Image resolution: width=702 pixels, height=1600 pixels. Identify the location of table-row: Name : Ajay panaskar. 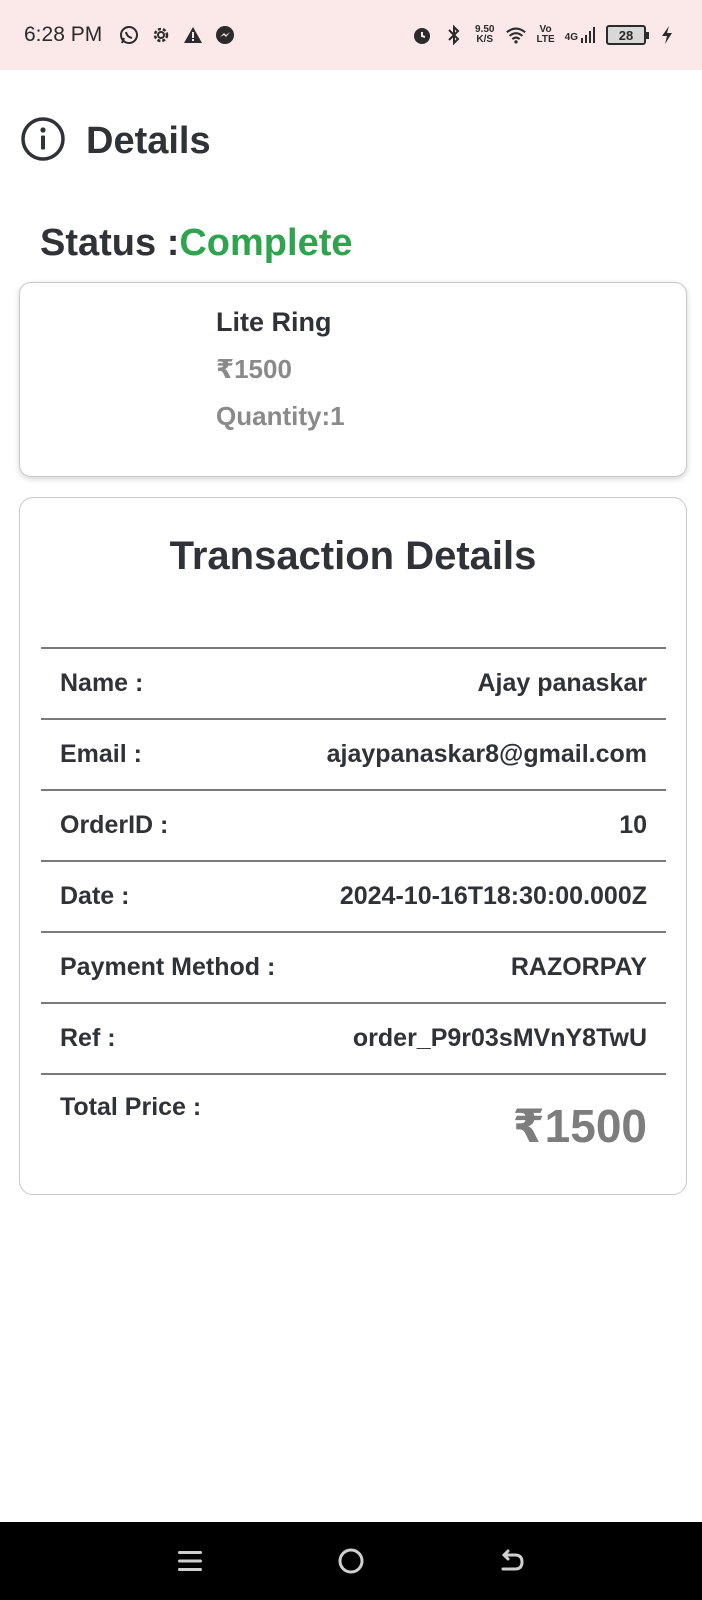
(353, 682).